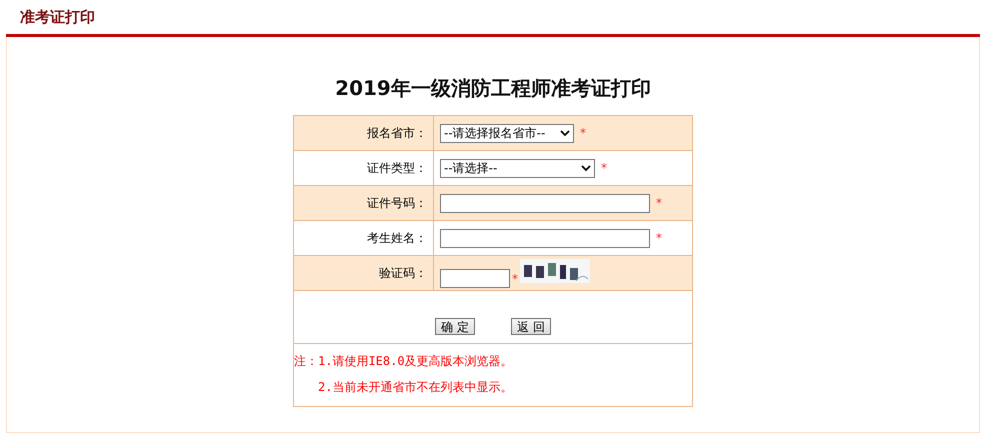  I want to click on note-text: 1.请使用IE8.0及更高版本浏览器。, so click(415, 361).